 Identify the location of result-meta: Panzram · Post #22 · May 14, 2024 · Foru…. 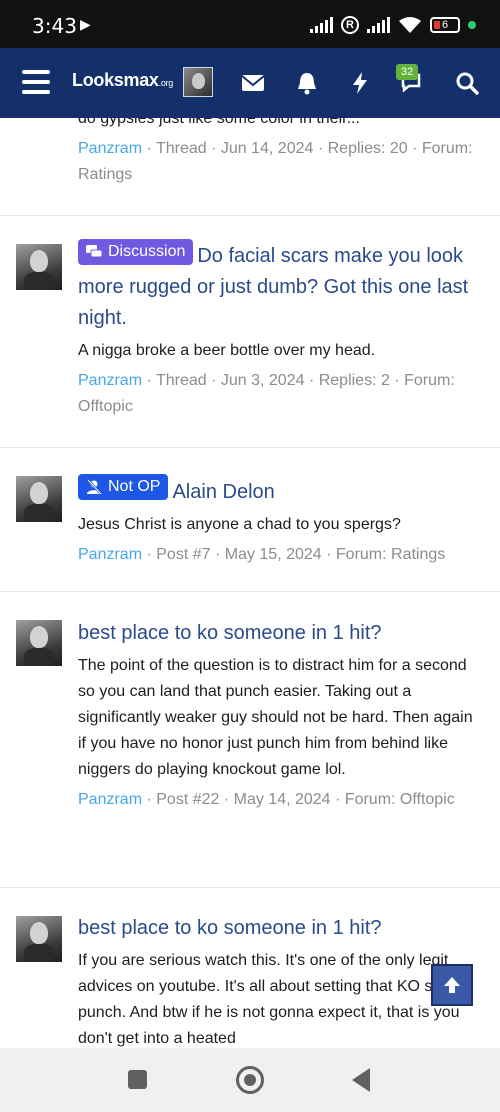
(281, 800).